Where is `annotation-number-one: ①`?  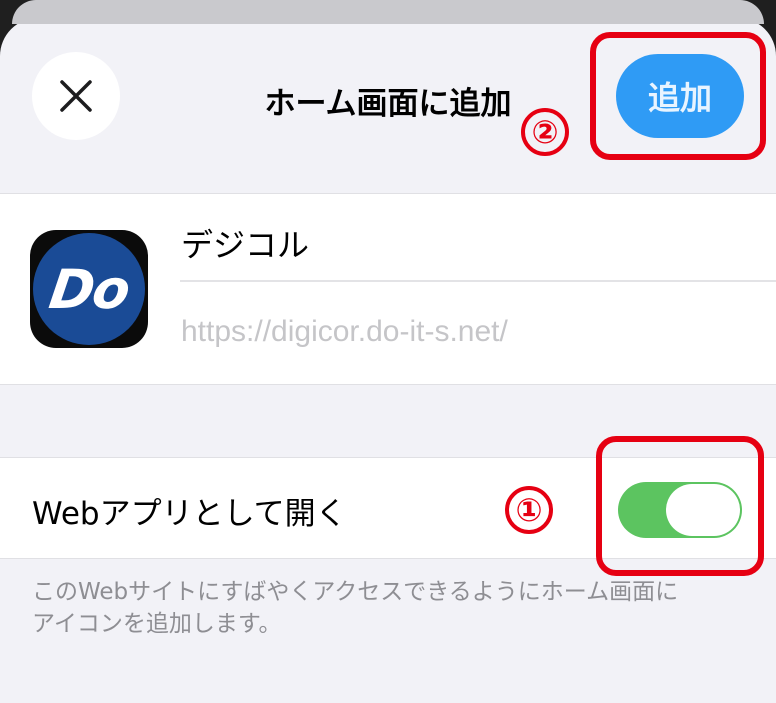
annotation-number-one: ① is located at coordinates (529, 510).